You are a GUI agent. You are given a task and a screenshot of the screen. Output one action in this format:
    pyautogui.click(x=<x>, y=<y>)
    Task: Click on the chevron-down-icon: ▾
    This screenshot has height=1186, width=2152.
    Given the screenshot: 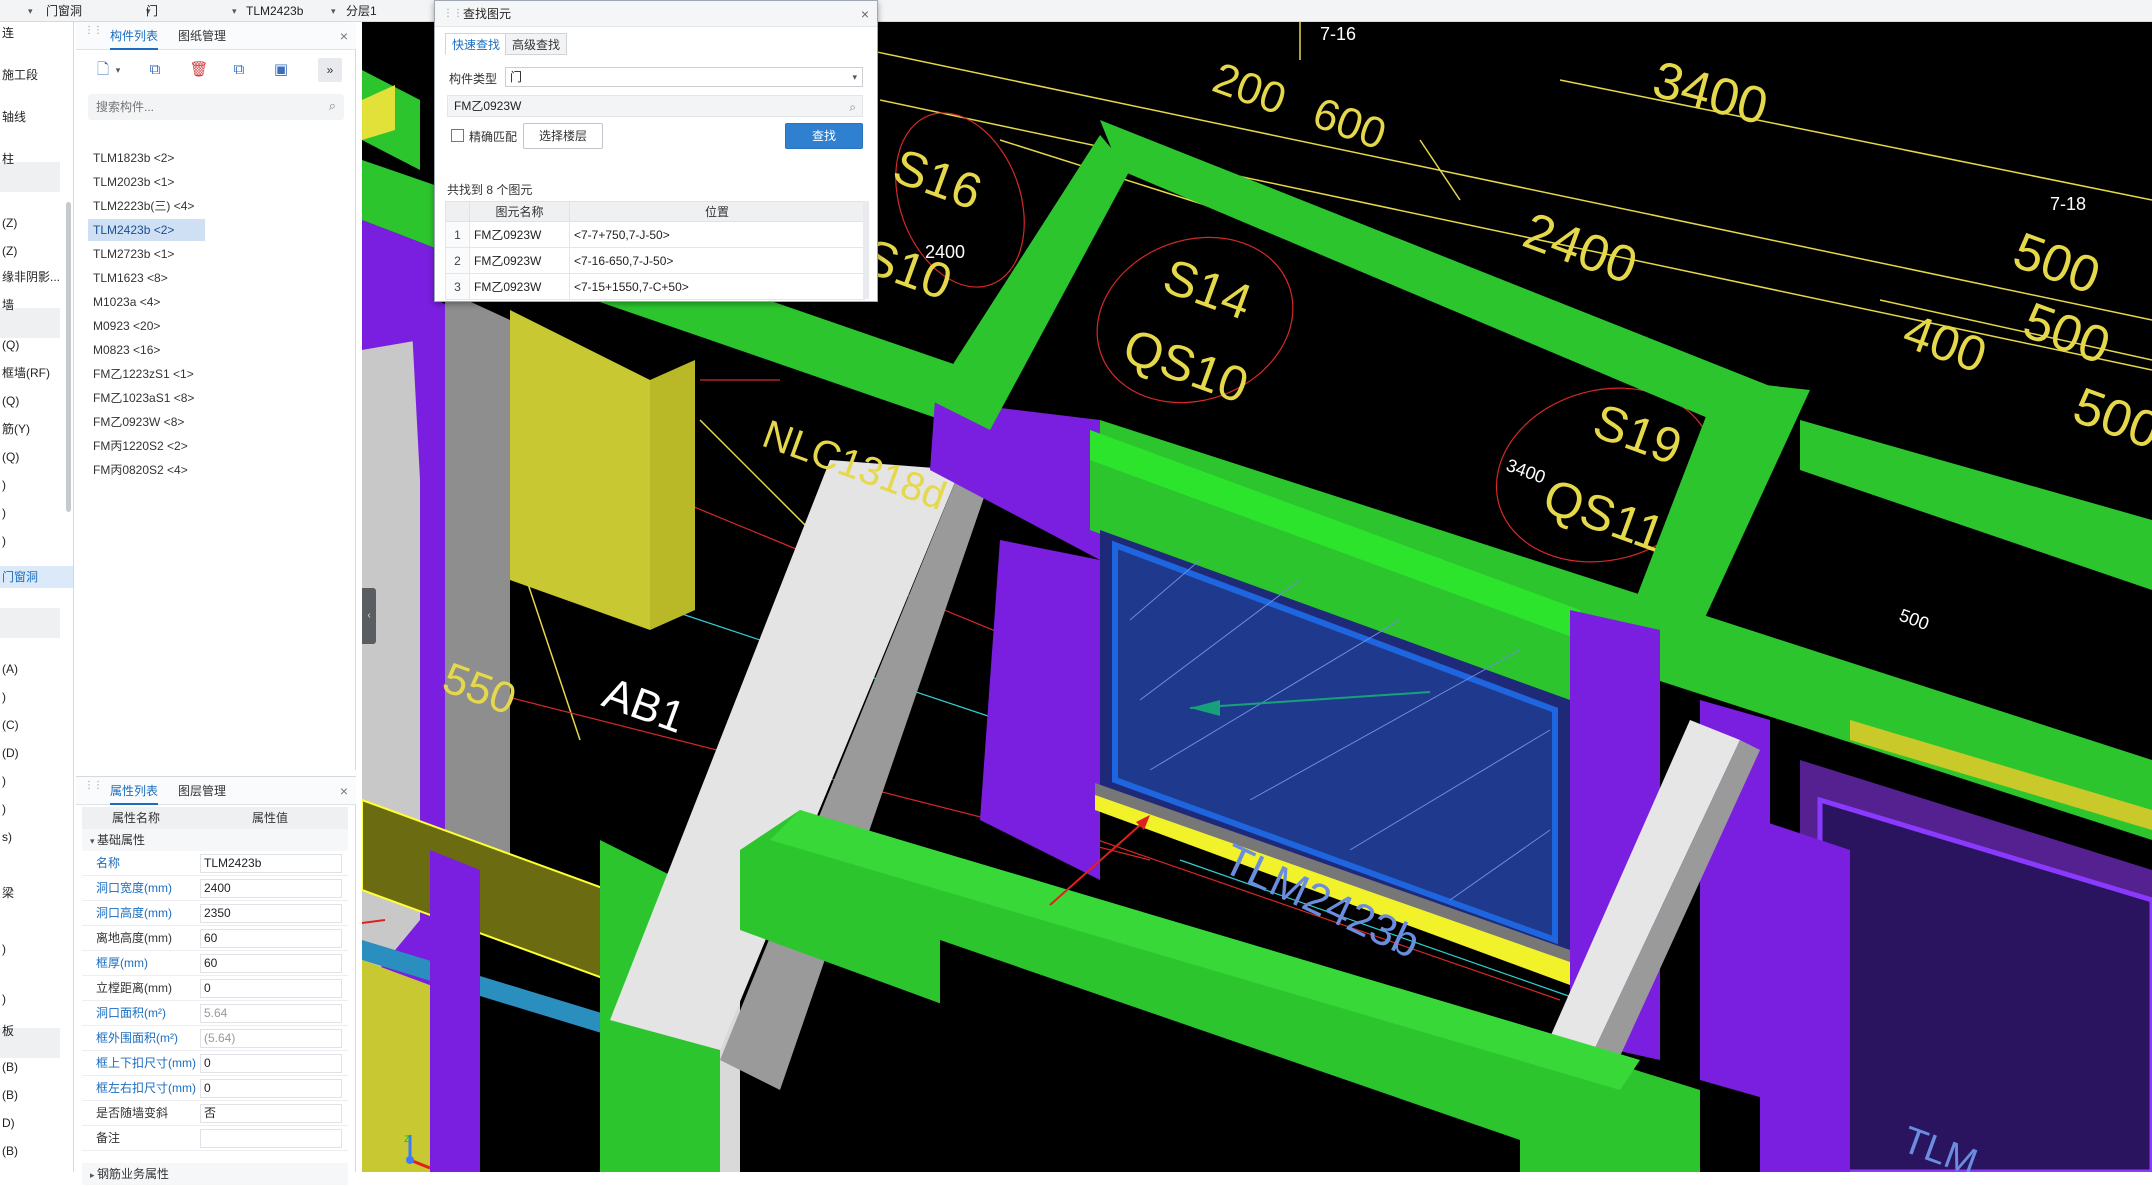 What is the action you would take?
    pyautogui.click(x=118, y=70)
    